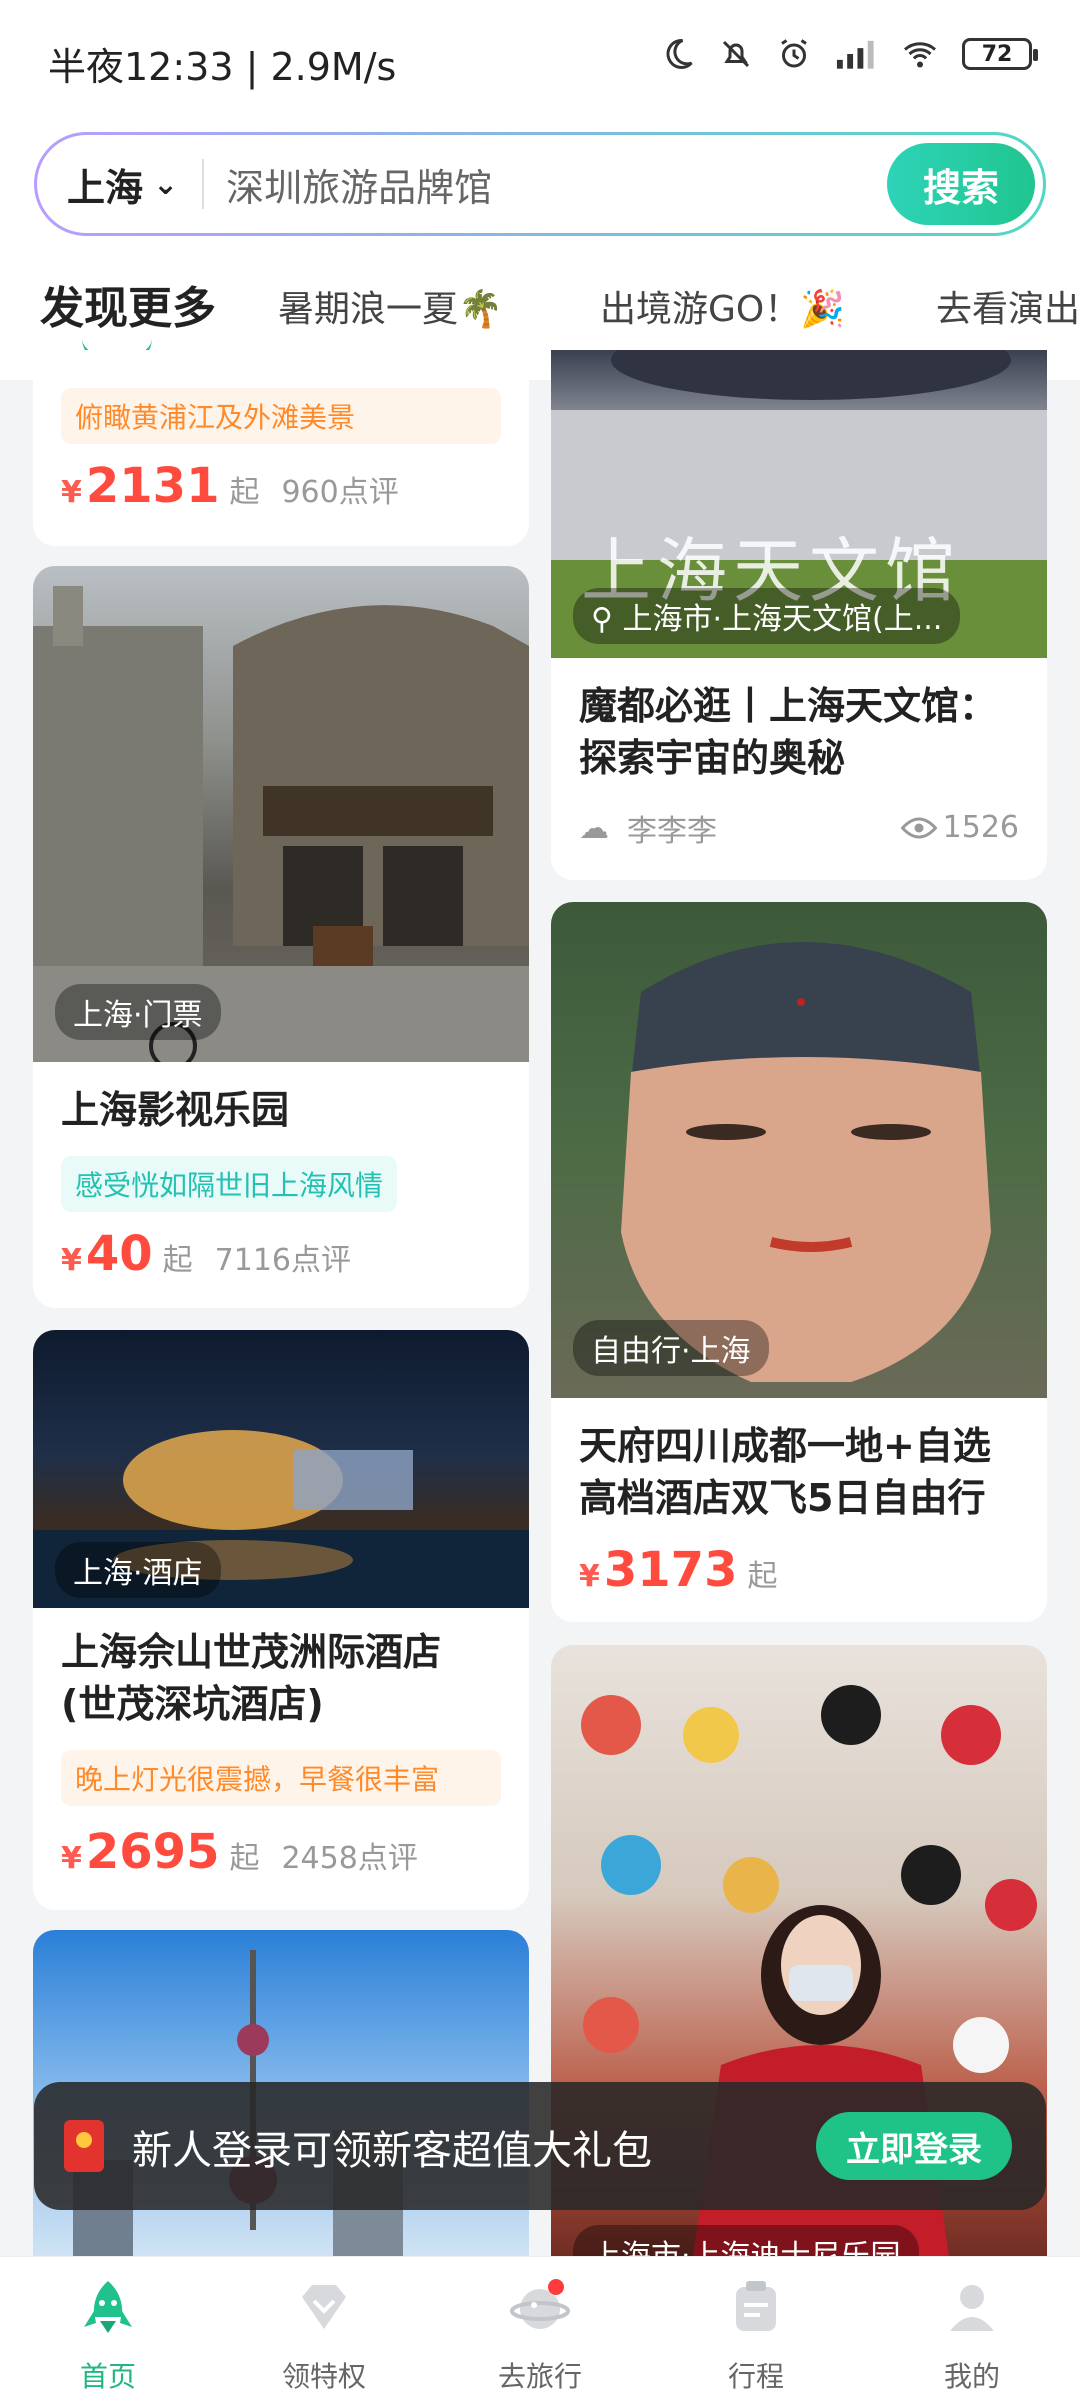 The image size is (1080, 2400). I want to click on card-title-line2: 高档酒店双飞5日自由行, so click(782, 1498).